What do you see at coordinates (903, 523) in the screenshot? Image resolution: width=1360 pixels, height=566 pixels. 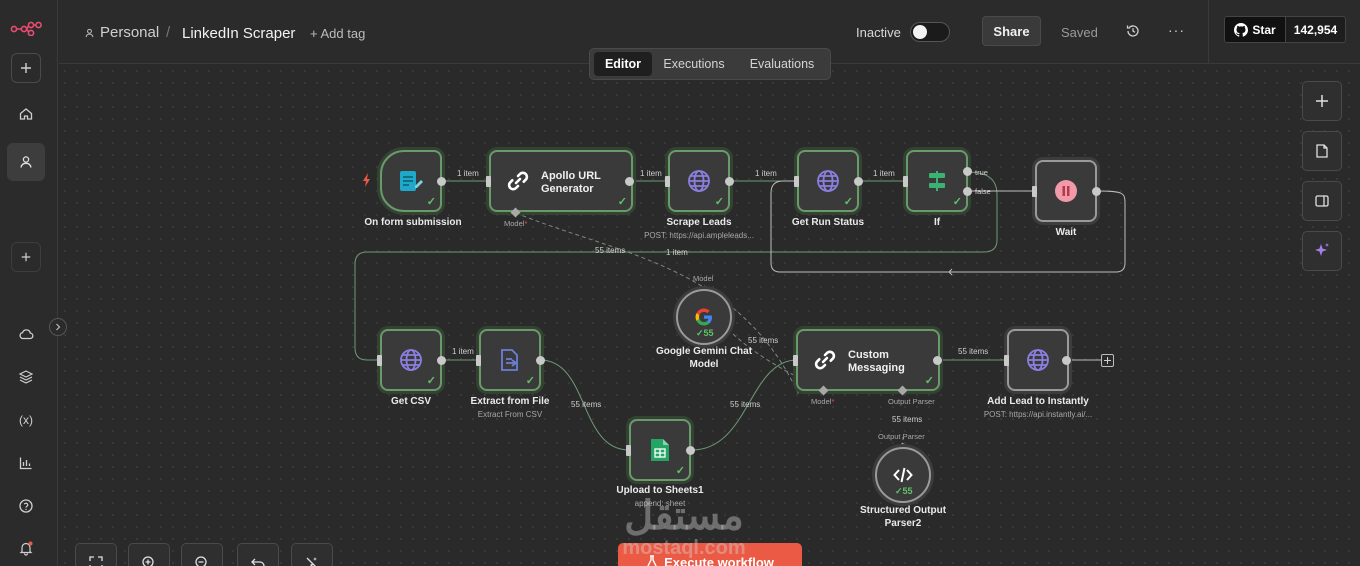 I see `node-label-line: Parser2` at bounding box center [903, 523].